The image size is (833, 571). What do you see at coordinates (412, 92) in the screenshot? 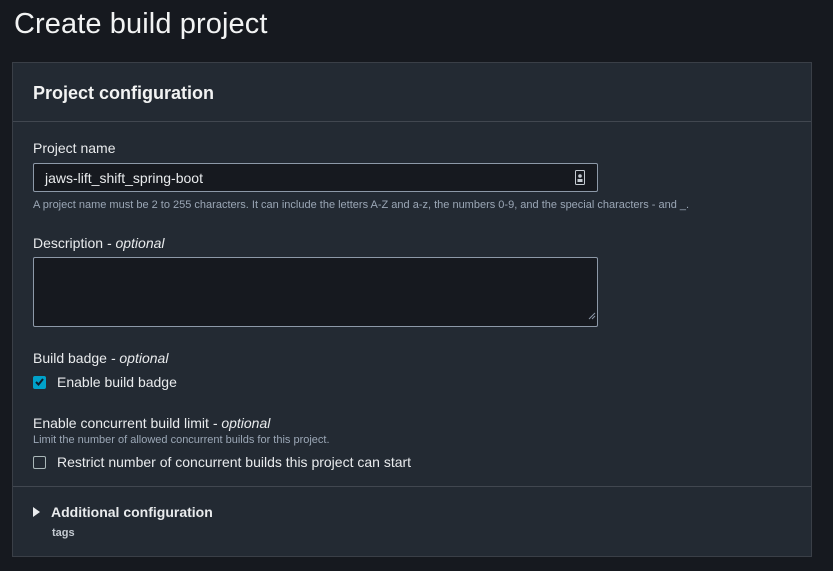
I see `panel-header: Project configuration` at bounding box center [412, 92].